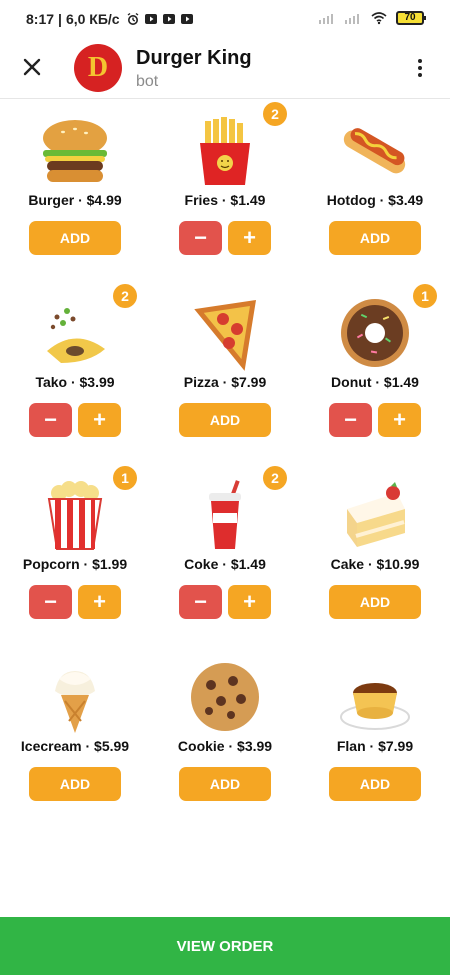 The height and width of the screenshot is (975, 450). I want to click on page-subtitle: bot, so click(147, 81).